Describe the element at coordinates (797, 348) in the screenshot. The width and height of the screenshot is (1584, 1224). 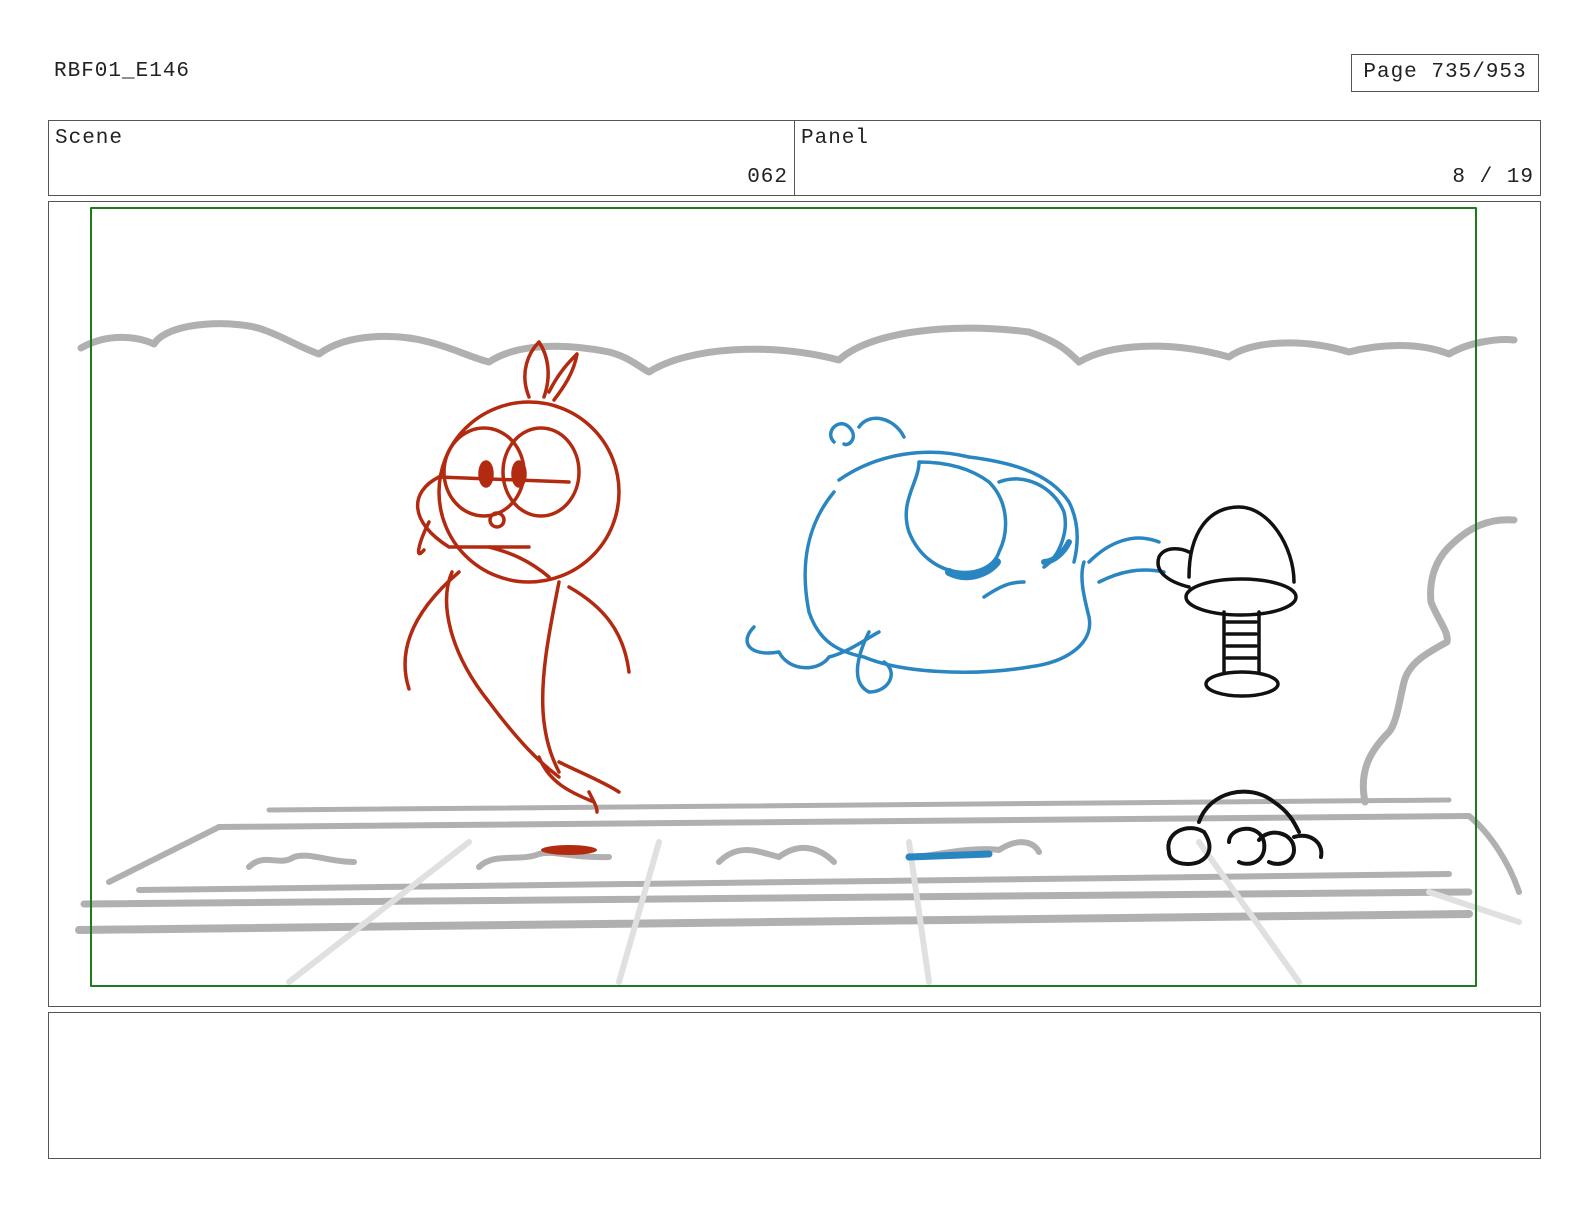
I see `cloud-line` at that location.